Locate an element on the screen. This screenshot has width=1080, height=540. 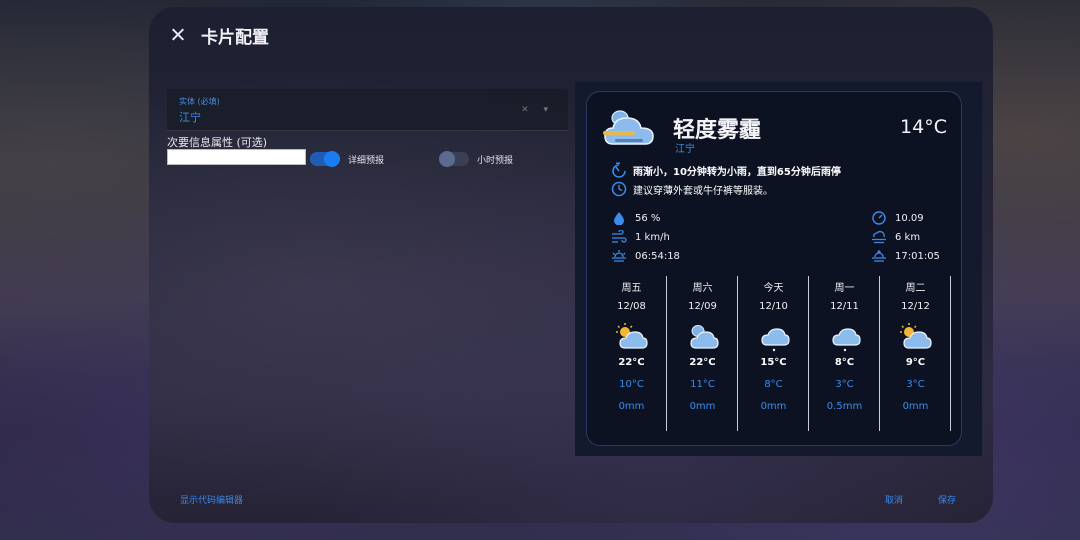
forecast-date: 12/09 is located at coordinates (702, 306).